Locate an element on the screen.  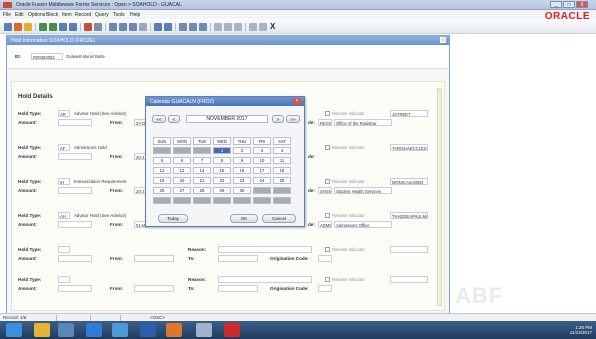
calendar-day: 1 is located at coordinates (222, 150).